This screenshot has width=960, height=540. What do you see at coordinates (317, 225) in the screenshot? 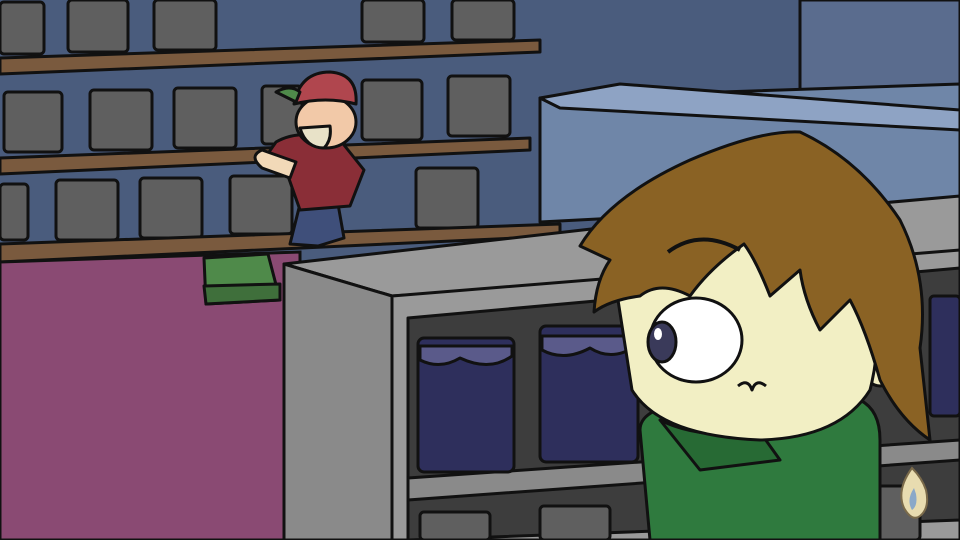
I see `clerk-legs` at bounding box center [317, 225].